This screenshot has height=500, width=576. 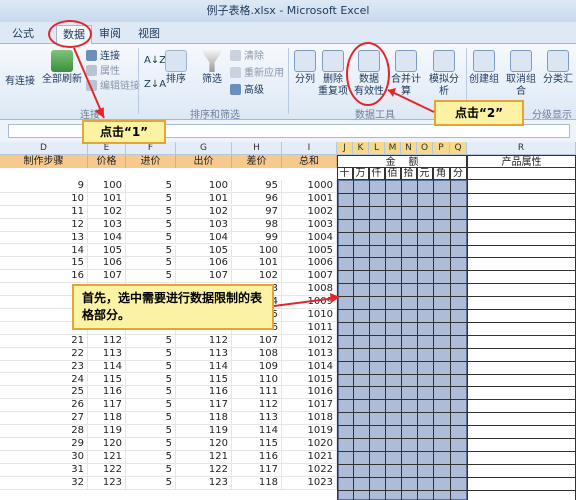 I want to click on arrow-to-selection, so click(x=305, y=302).